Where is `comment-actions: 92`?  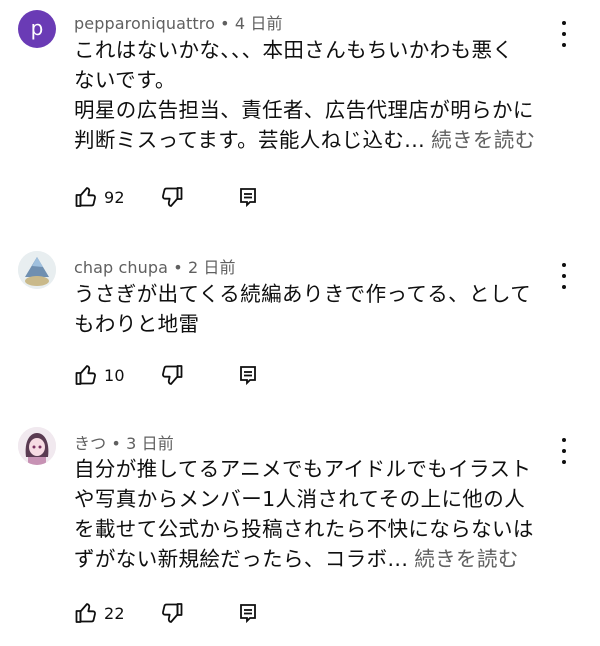
comment-actions: 92 is located at coordinates (179, 197).